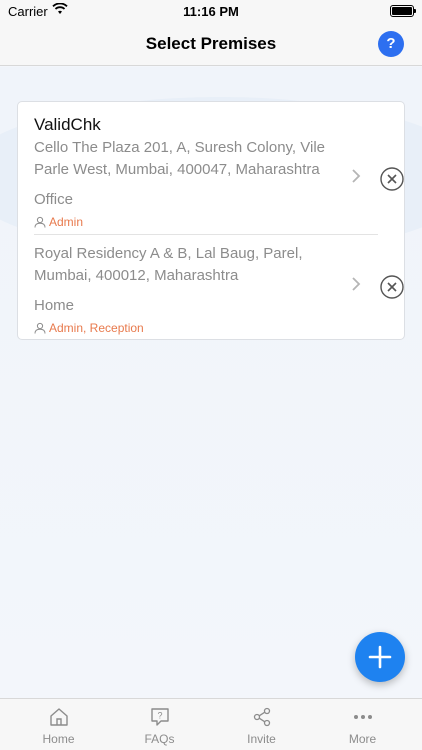 The width and height of the screenshot is (422, 750). What do you see at coordinates (403, 11) in the screenshot?
I see `battery-icon` at bounding box center [403, 11].